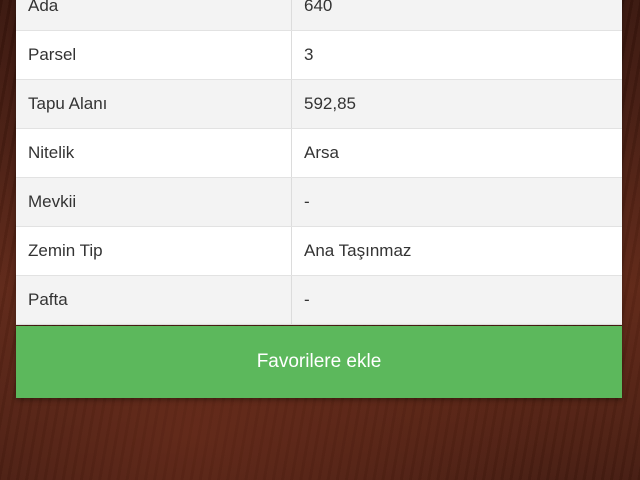  What do you see at coordinates (319, 202) in the screenshot?
I see `table-row: Mevkii -` at bounding box center [319, 202].